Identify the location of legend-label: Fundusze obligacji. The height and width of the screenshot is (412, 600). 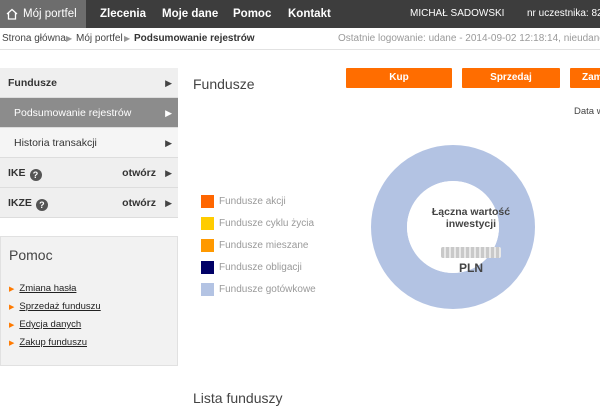
(260, 267).